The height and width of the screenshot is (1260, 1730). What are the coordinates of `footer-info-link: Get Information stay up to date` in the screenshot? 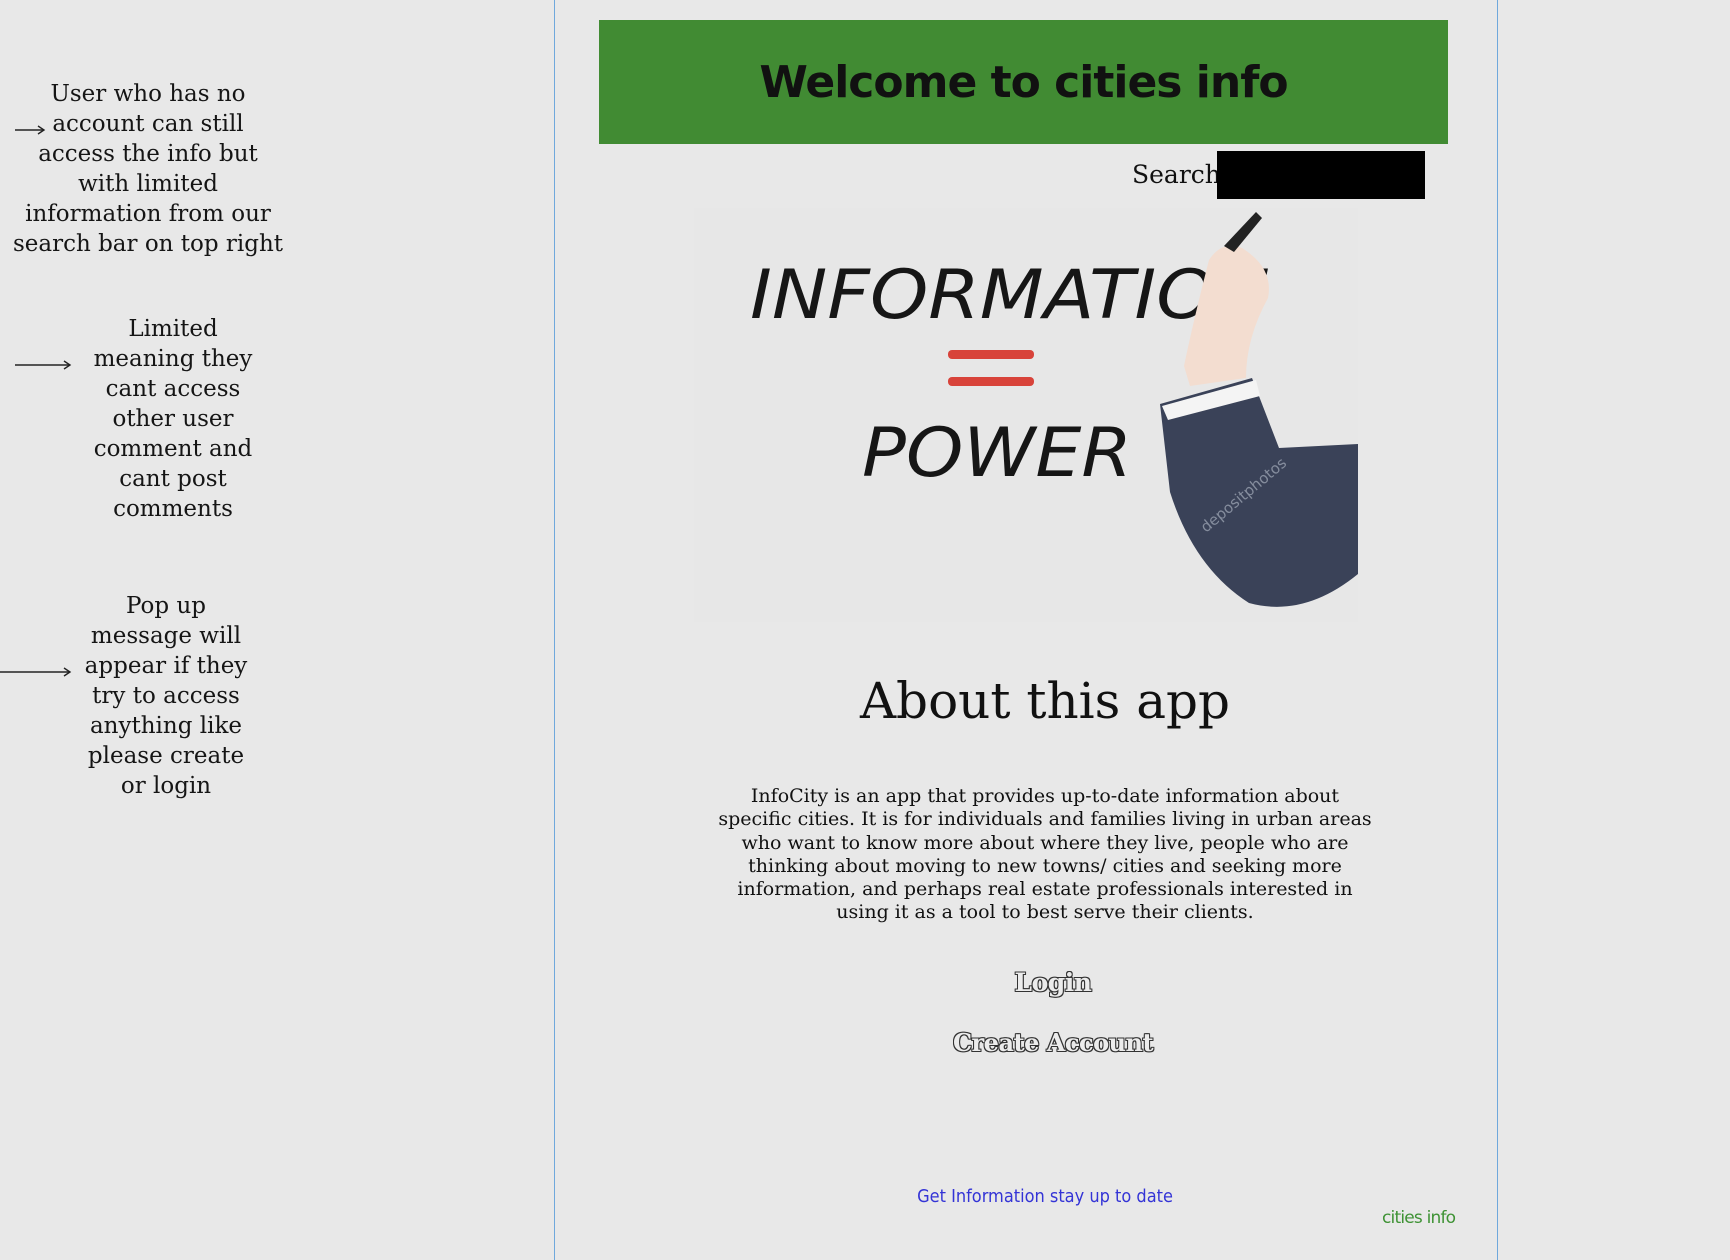 It's located at (1045, 1196).